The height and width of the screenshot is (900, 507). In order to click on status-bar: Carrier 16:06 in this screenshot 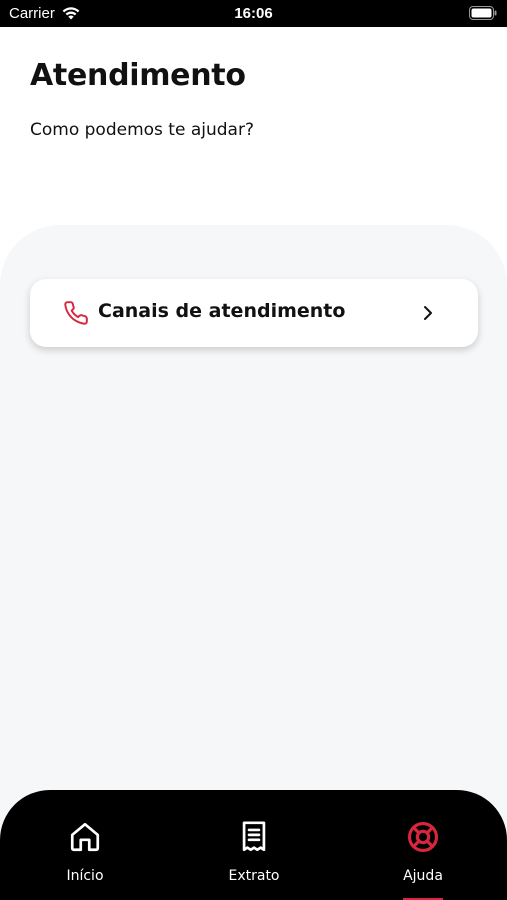, I will do `click(253, 13)`.